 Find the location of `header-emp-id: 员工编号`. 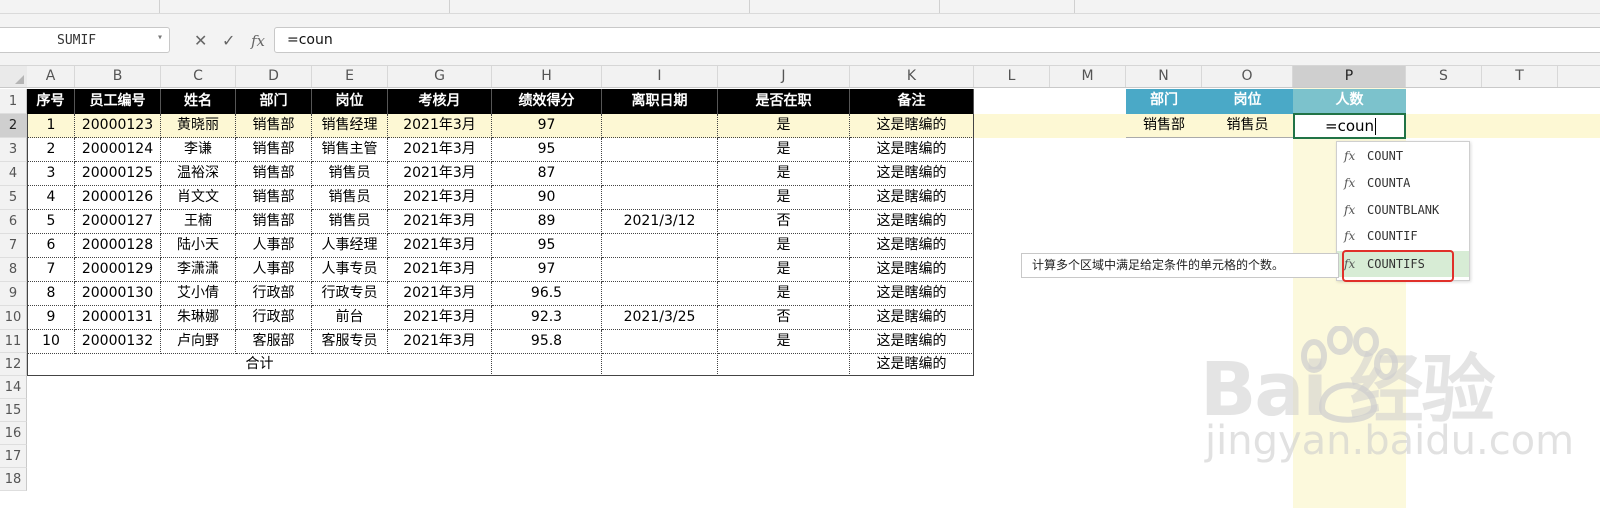

header-emp-id: 员工编号 is located at coordinates (118, 101).